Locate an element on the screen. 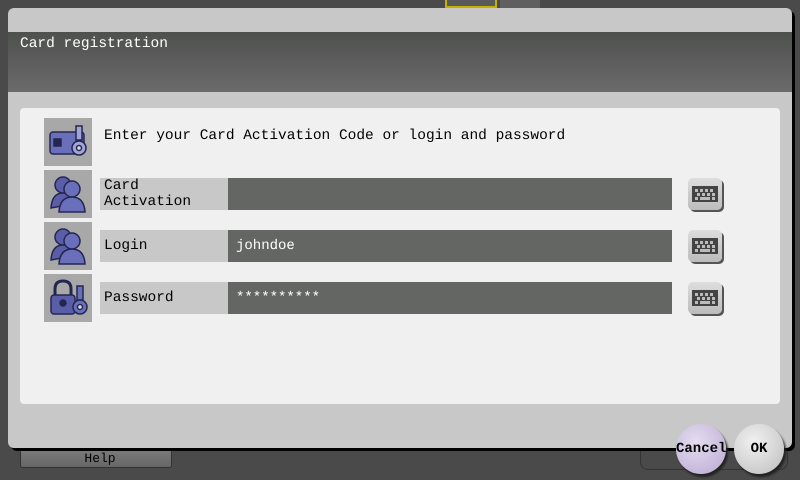  dialog-title: Card registration is located at coordinates (94, 44).